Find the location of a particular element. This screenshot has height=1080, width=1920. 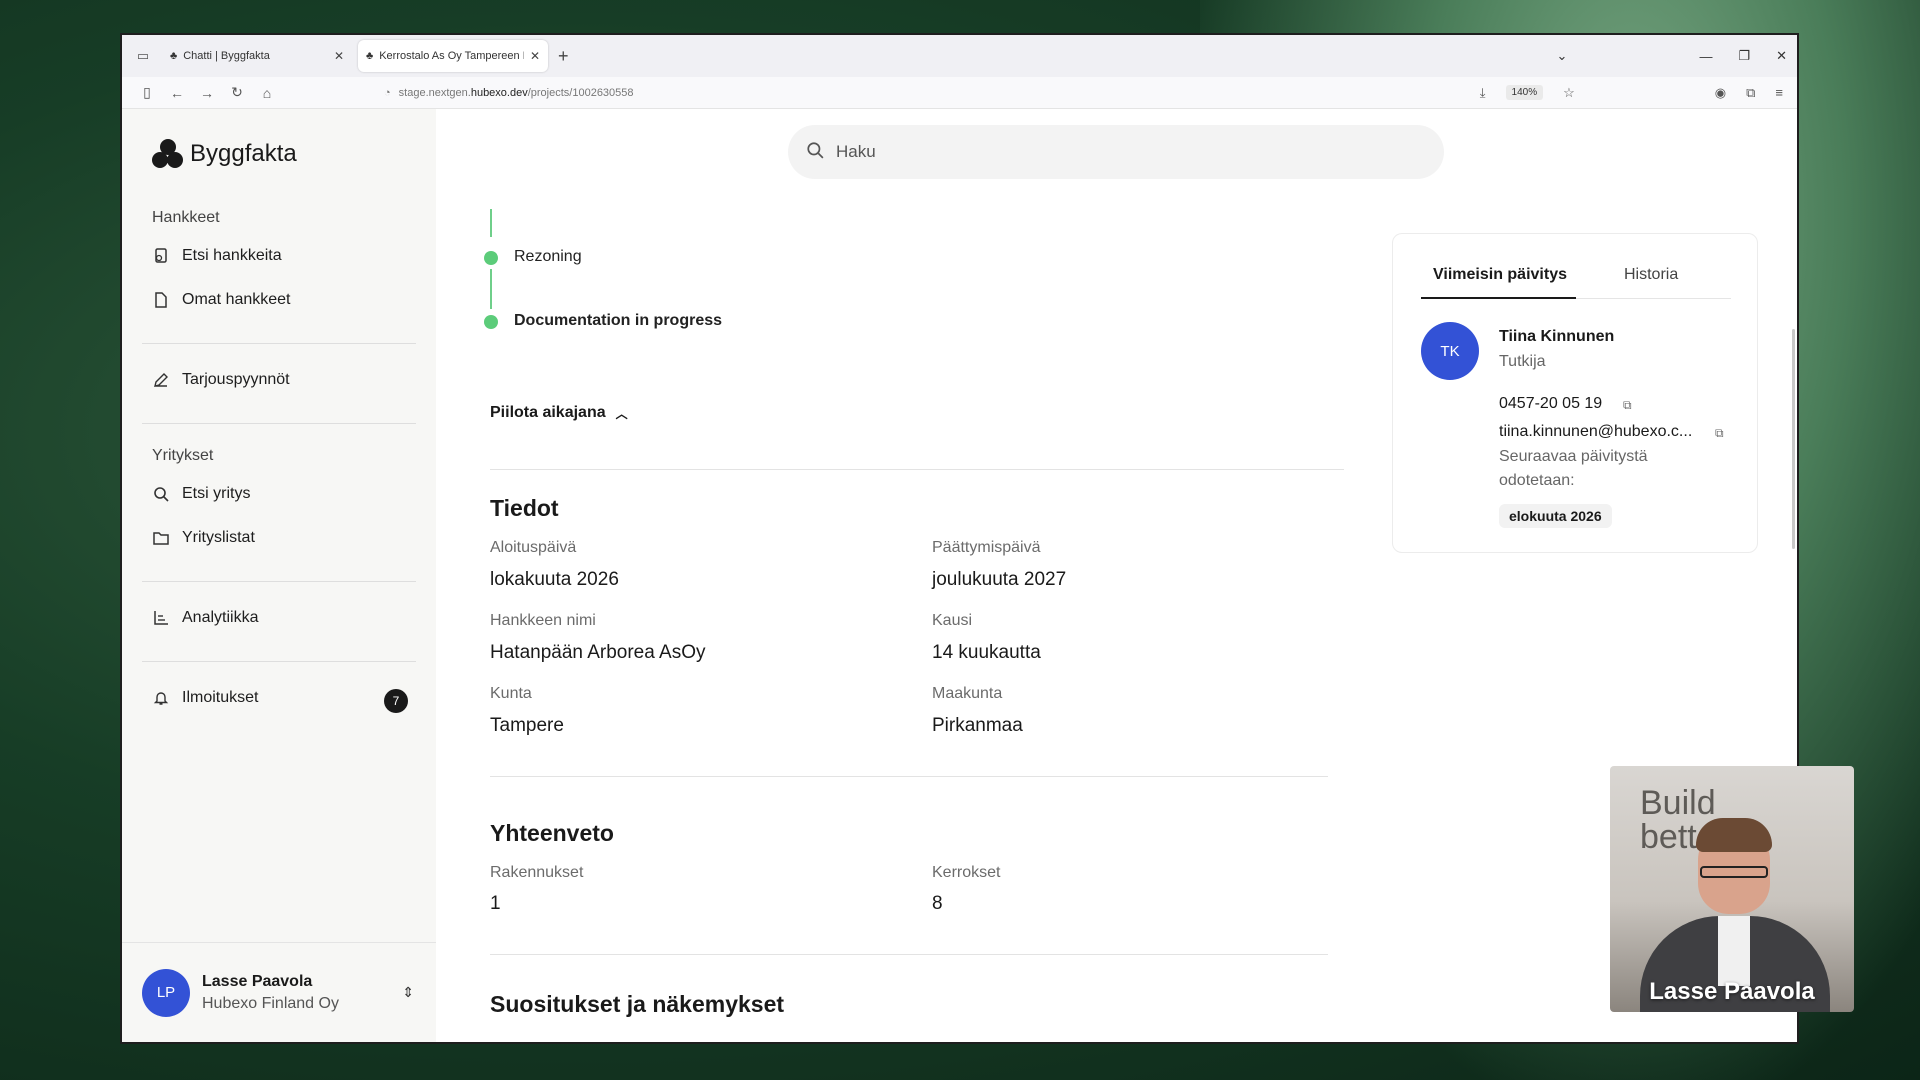

menu-icon: ≡ is located at coordinates (1779, 92).